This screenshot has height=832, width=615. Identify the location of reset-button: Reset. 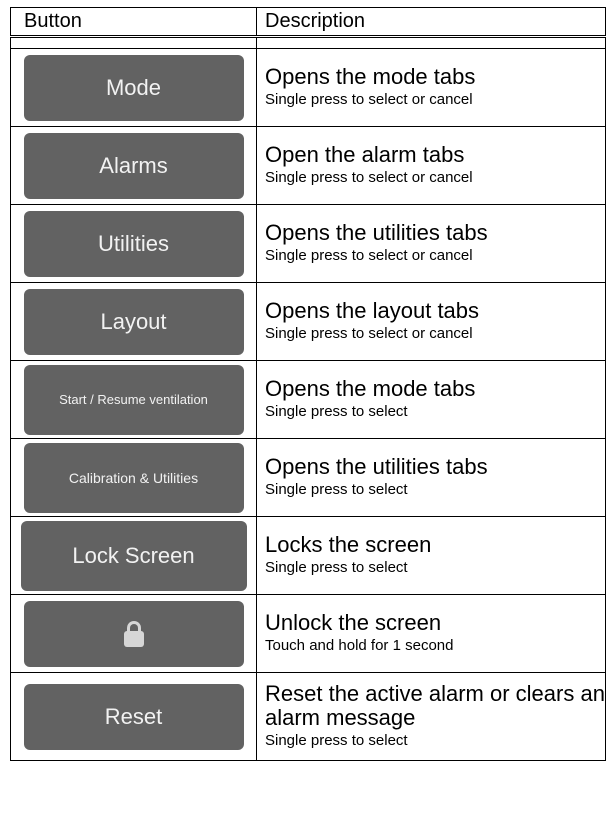
(133, 716).